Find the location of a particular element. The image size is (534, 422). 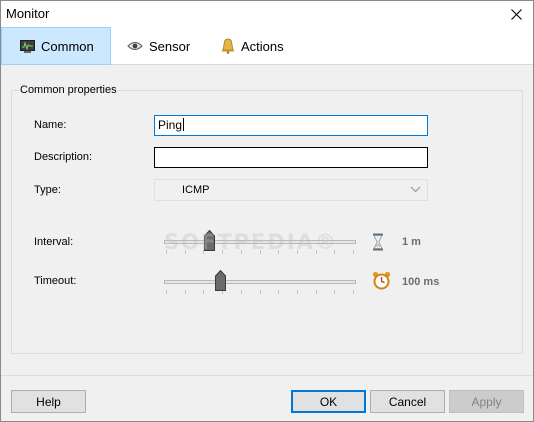

type-label: Type: is located at coordinates (47, 190).